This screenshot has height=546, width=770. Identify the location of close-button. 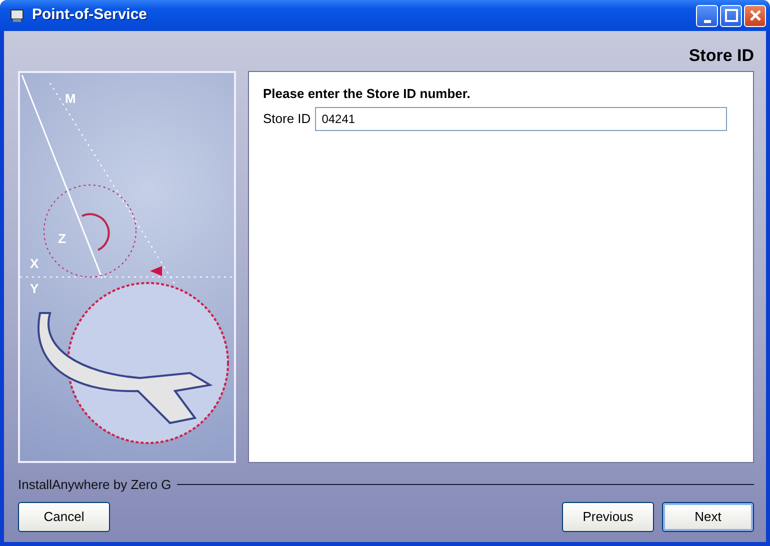
(755, 15).